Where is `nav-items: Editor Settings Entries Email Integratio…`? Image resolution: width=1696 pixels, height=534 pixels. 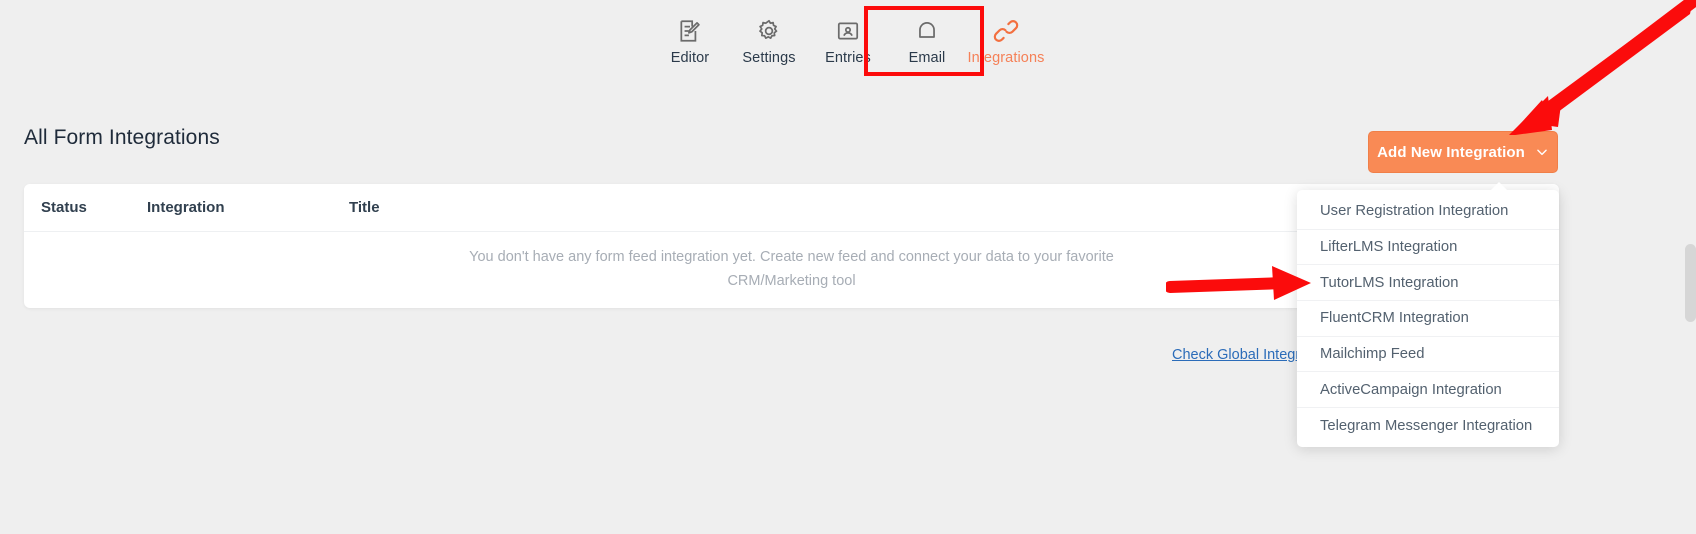 nav-items: Editor Settings Entries Email Integratio… is located at coordinates (848, 37).